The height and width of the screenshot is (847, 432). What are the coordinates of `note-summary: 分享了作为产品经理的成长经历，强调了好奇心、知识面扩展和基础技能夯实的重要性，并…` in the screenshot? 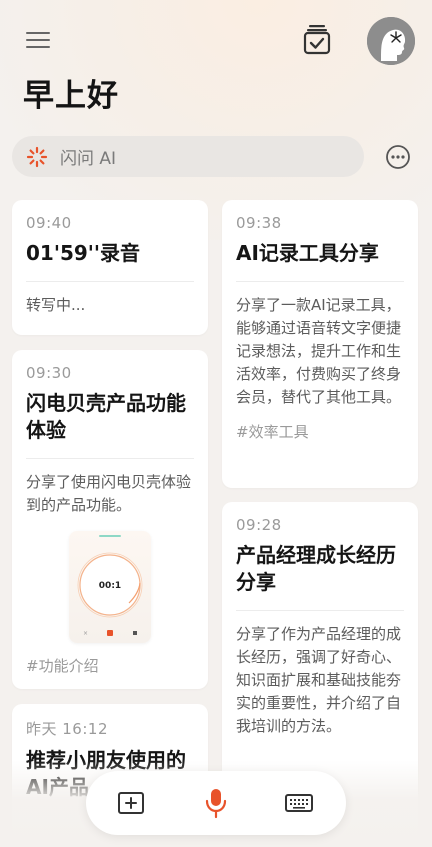 It's located at (319, 680).